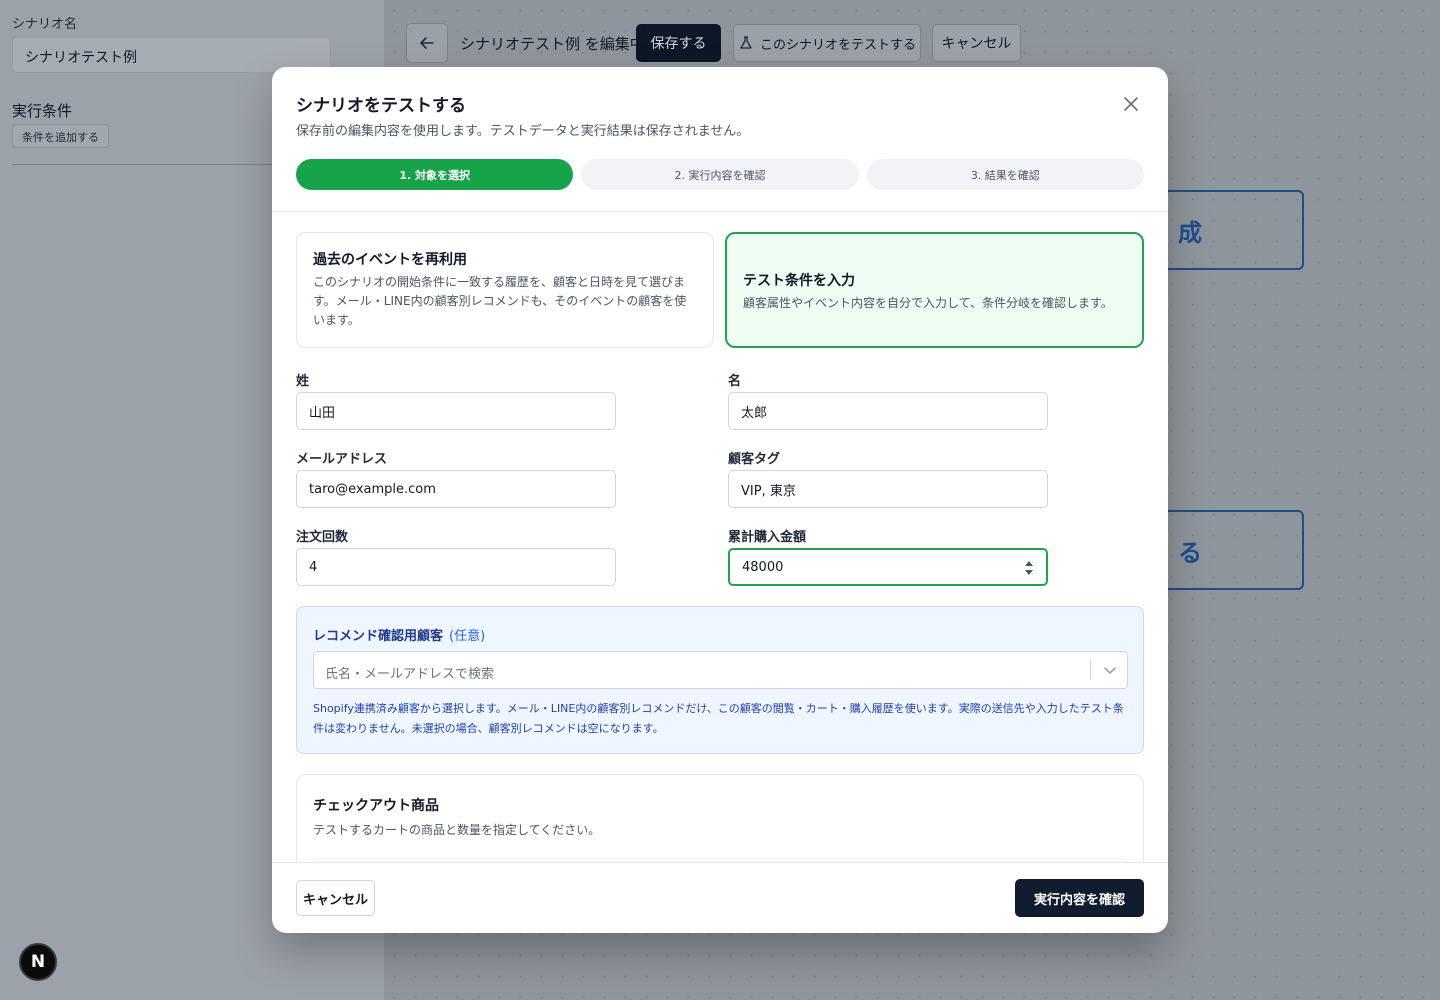  What do you see at coordinates (456, 567) in the screenshot?
I see `order-count-field: 4` at bounding box center [456, 567].